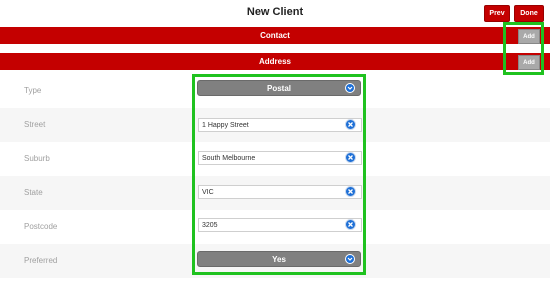 The image size is (550, 285). I want to click on page-title: New Client, so click(275, 12).